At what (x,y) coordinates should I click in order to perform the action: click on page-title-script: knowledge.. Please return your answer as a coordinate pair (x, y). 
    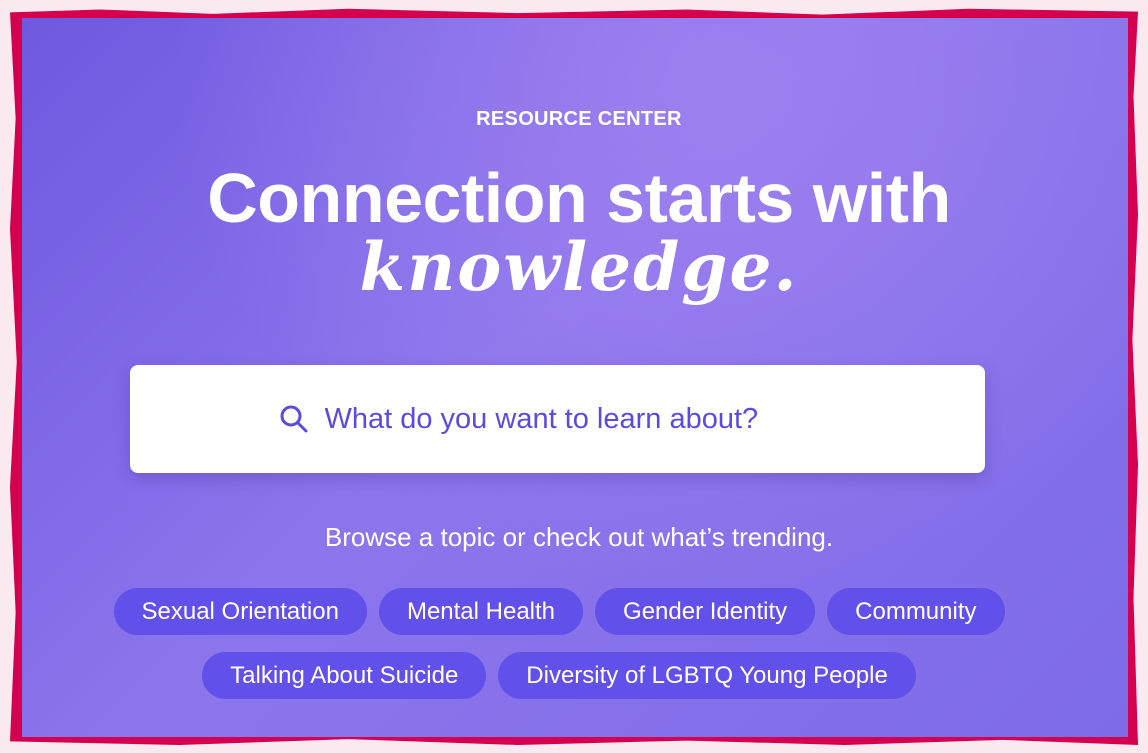
    Looking at the image, I should click on (579, 267).